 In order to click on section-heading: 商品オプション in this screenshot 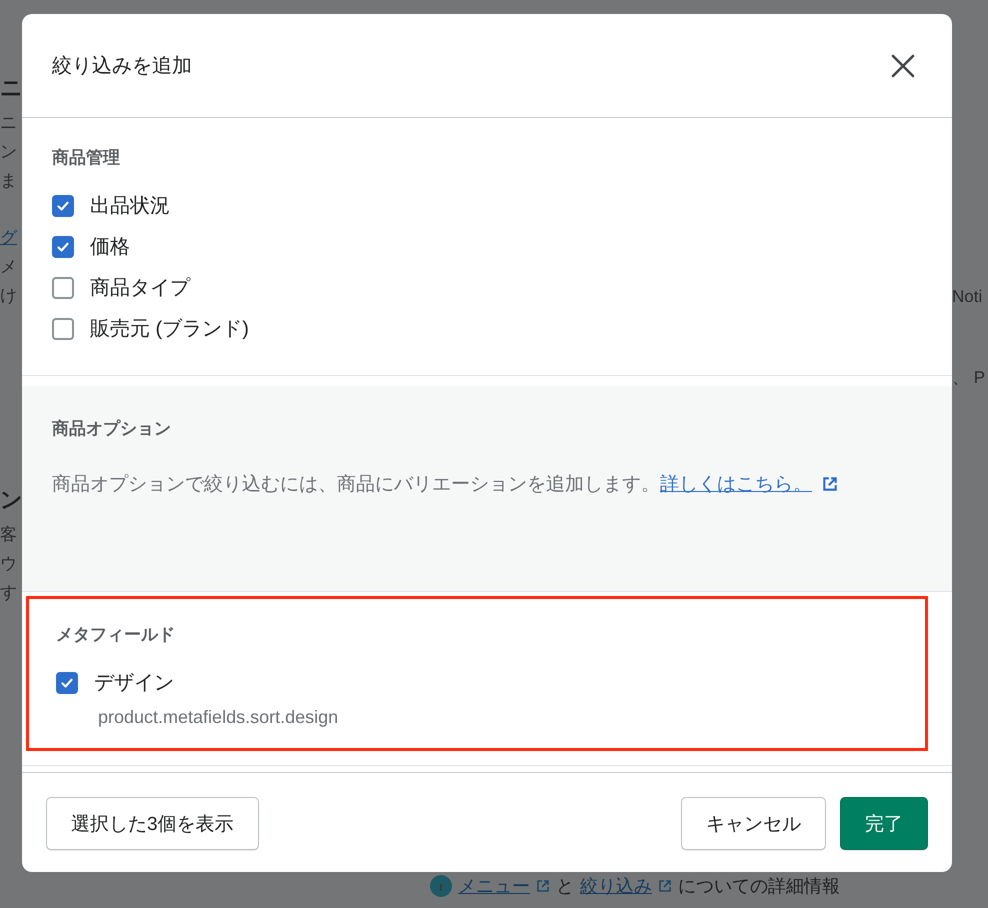, I will do `click(112, 429)`.